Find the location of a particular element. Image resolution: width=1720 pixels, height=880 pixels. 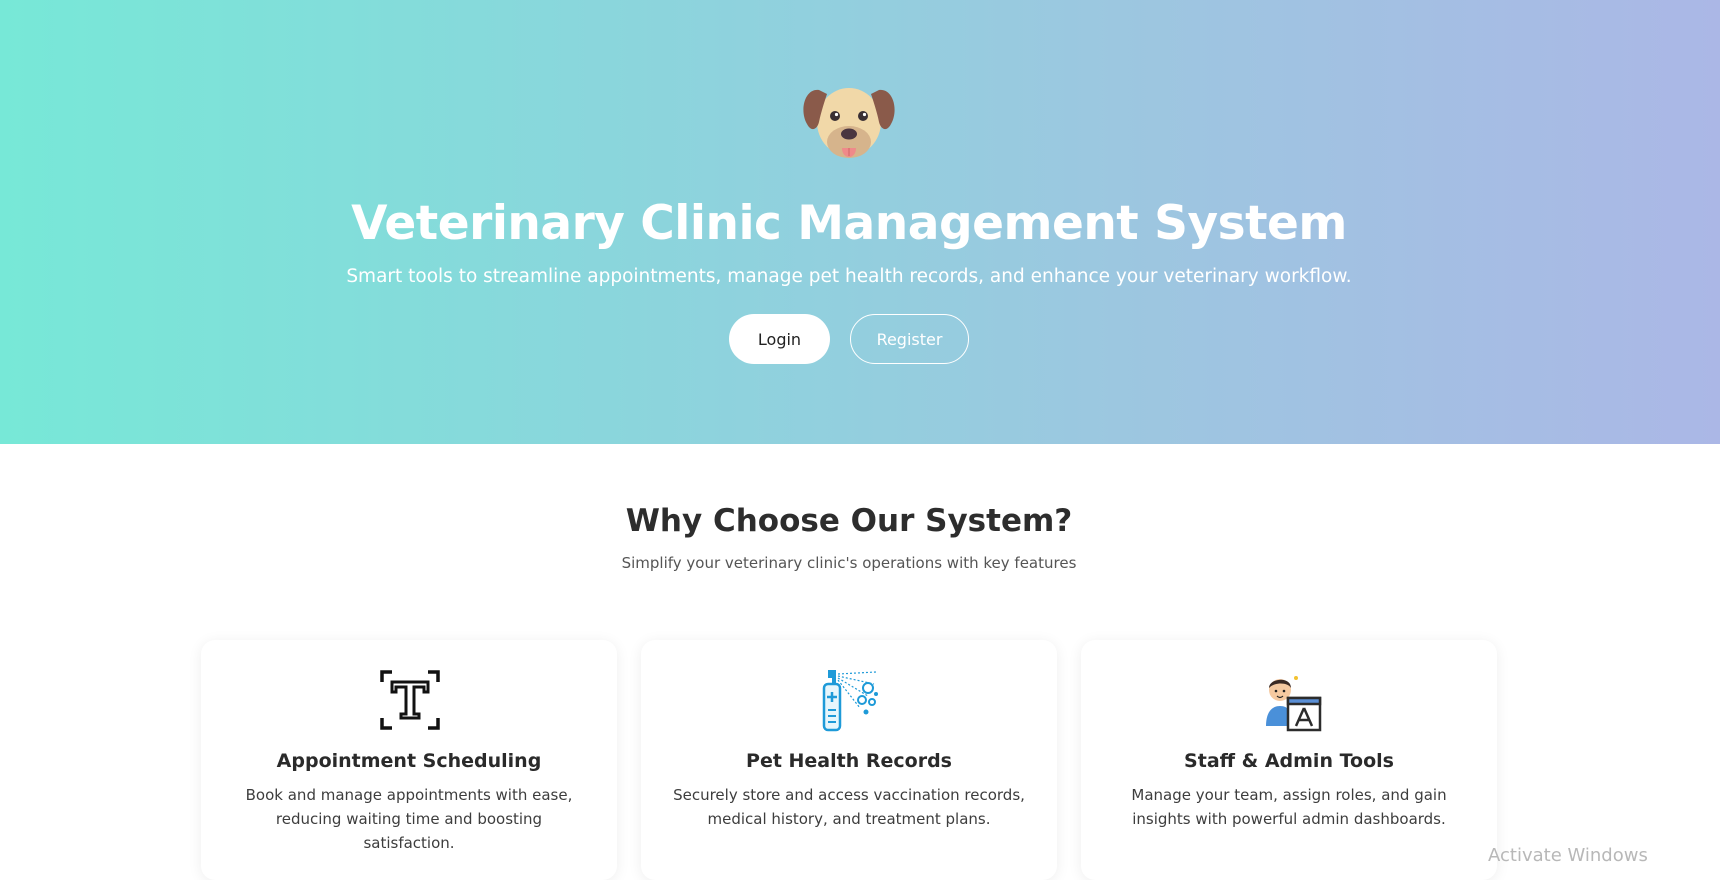

card-title: Staff & Admin Tools is located at coordinates (1289, 761).